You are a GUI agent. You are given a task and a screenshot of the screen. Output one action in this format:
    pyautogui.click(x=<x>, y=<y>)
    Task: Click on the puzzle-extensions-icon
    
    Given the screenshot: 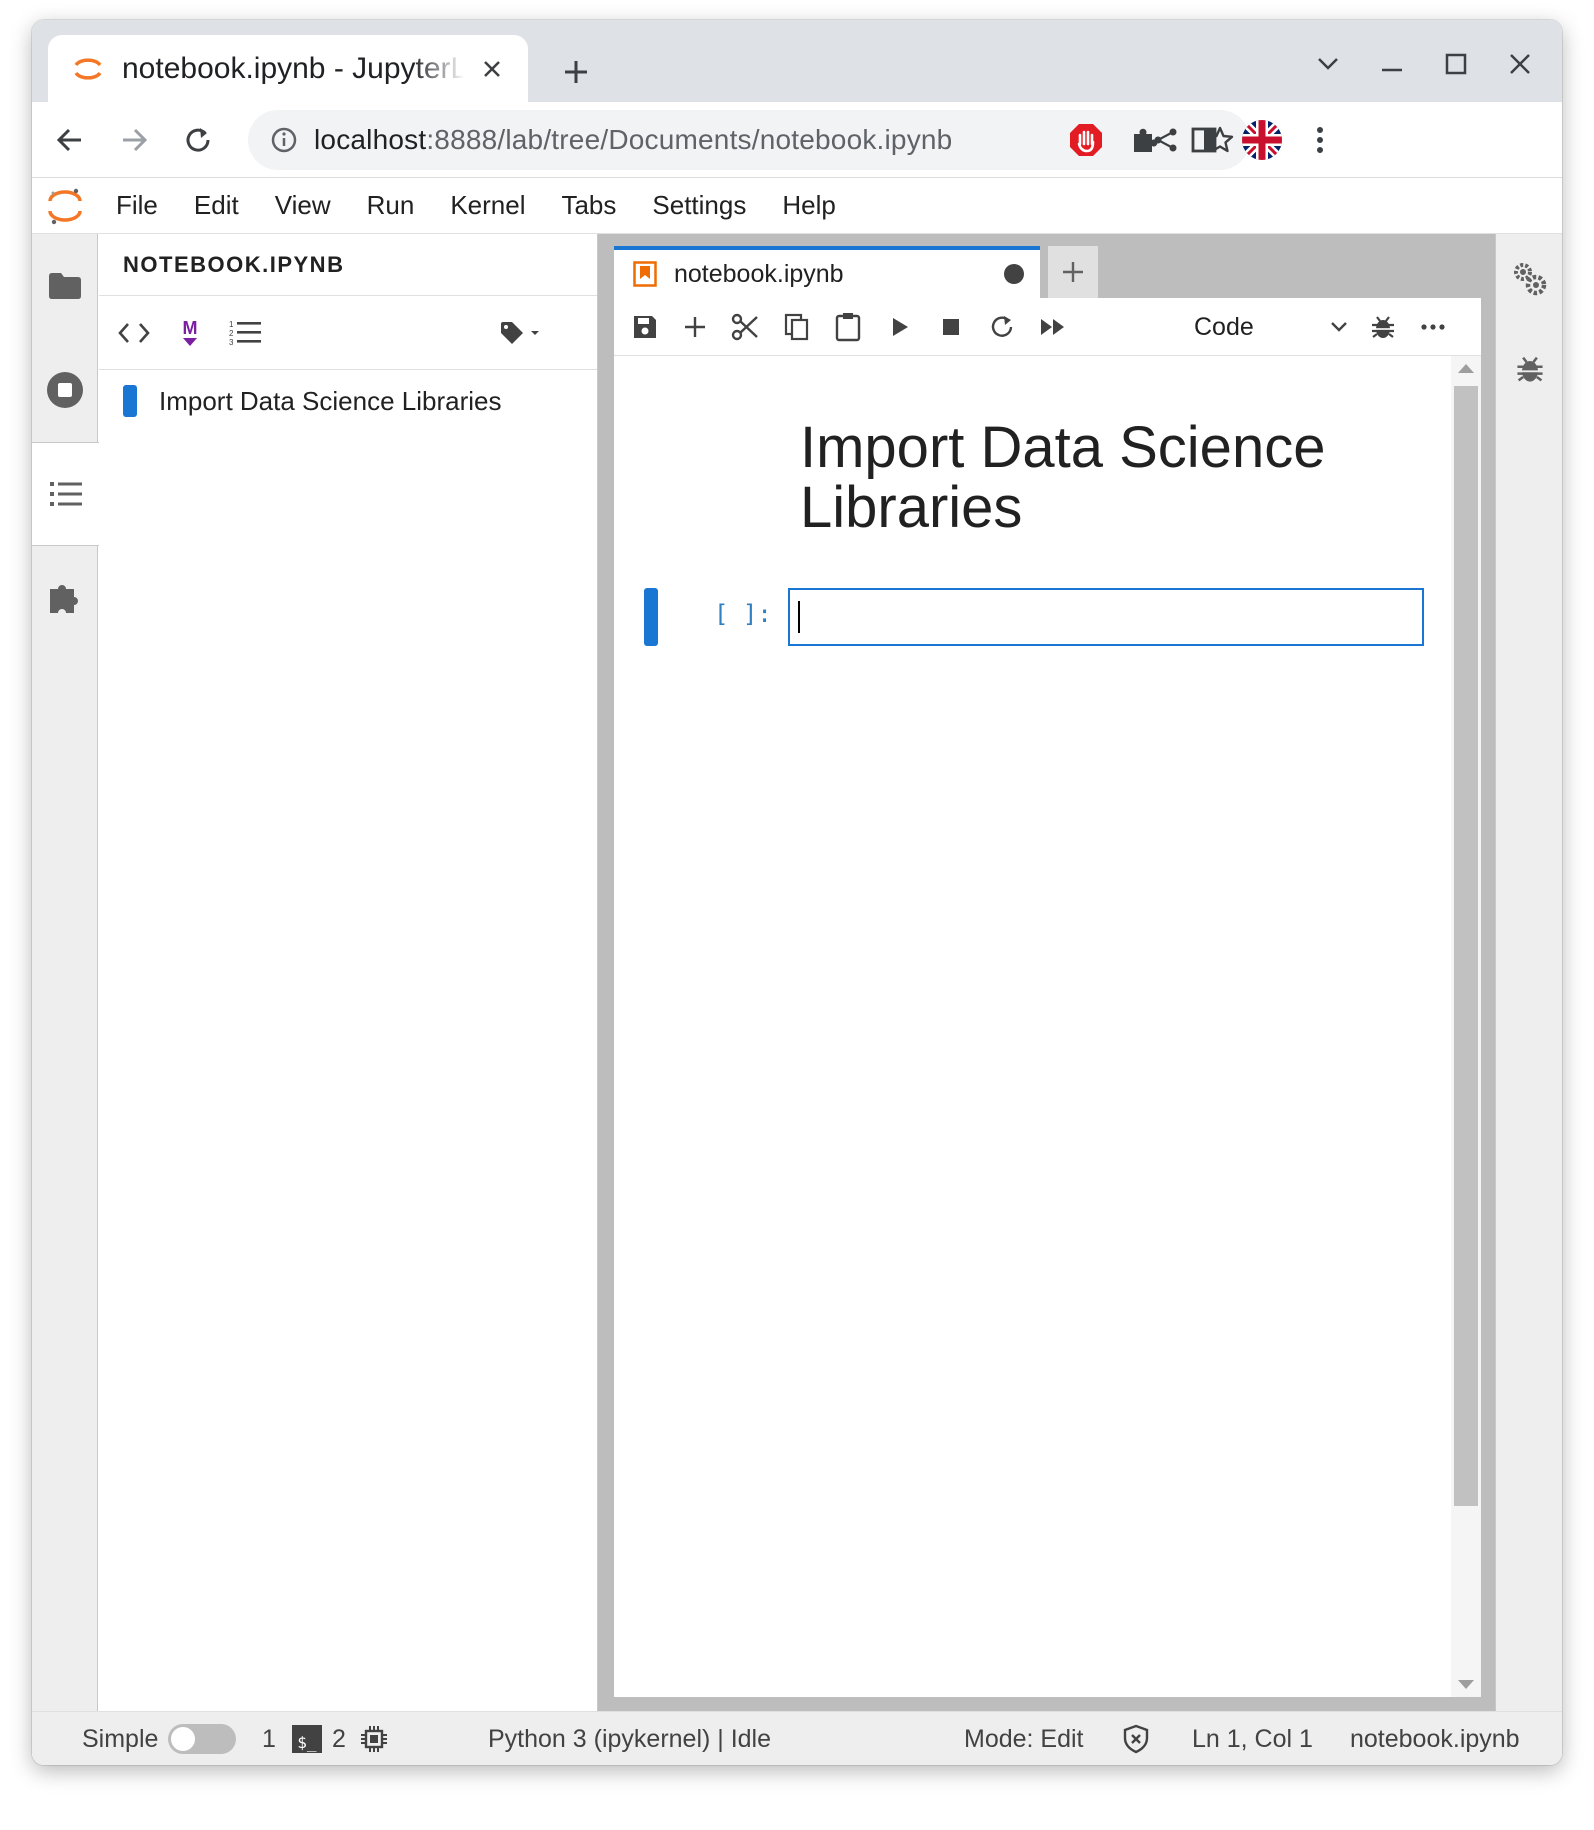 What is the action you would take?
    pyautogui.click(x=1144, y=140)
    